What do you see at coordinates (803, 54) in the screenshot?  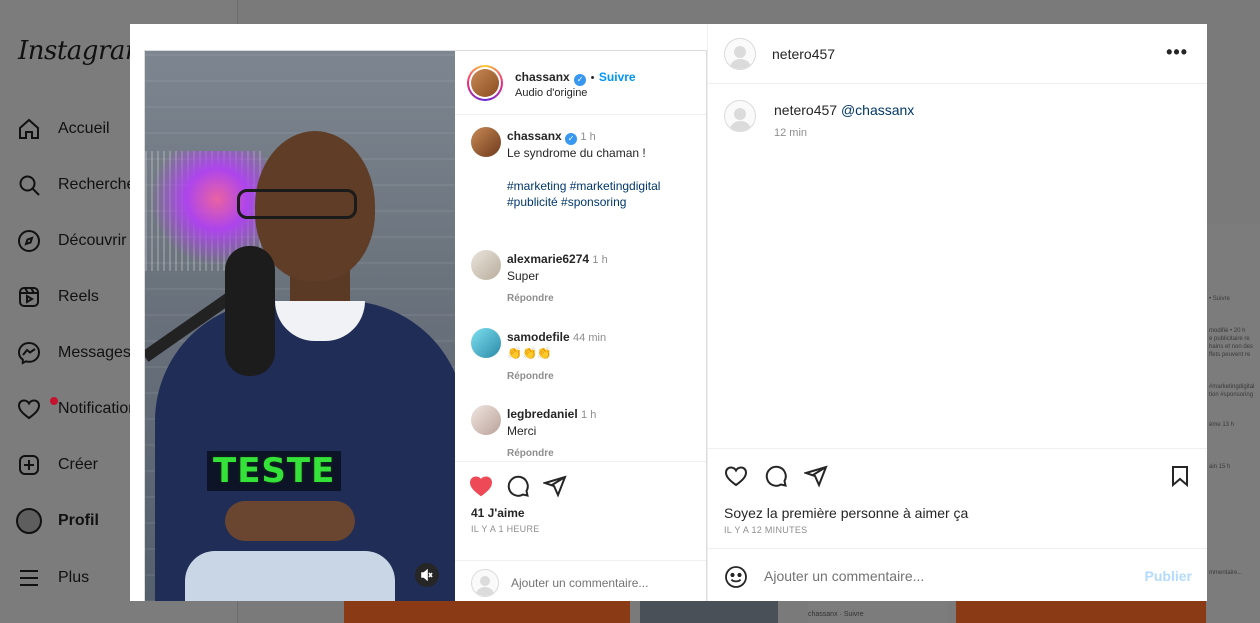 I see `post-author: netero457` at bounding box center [803, 54].